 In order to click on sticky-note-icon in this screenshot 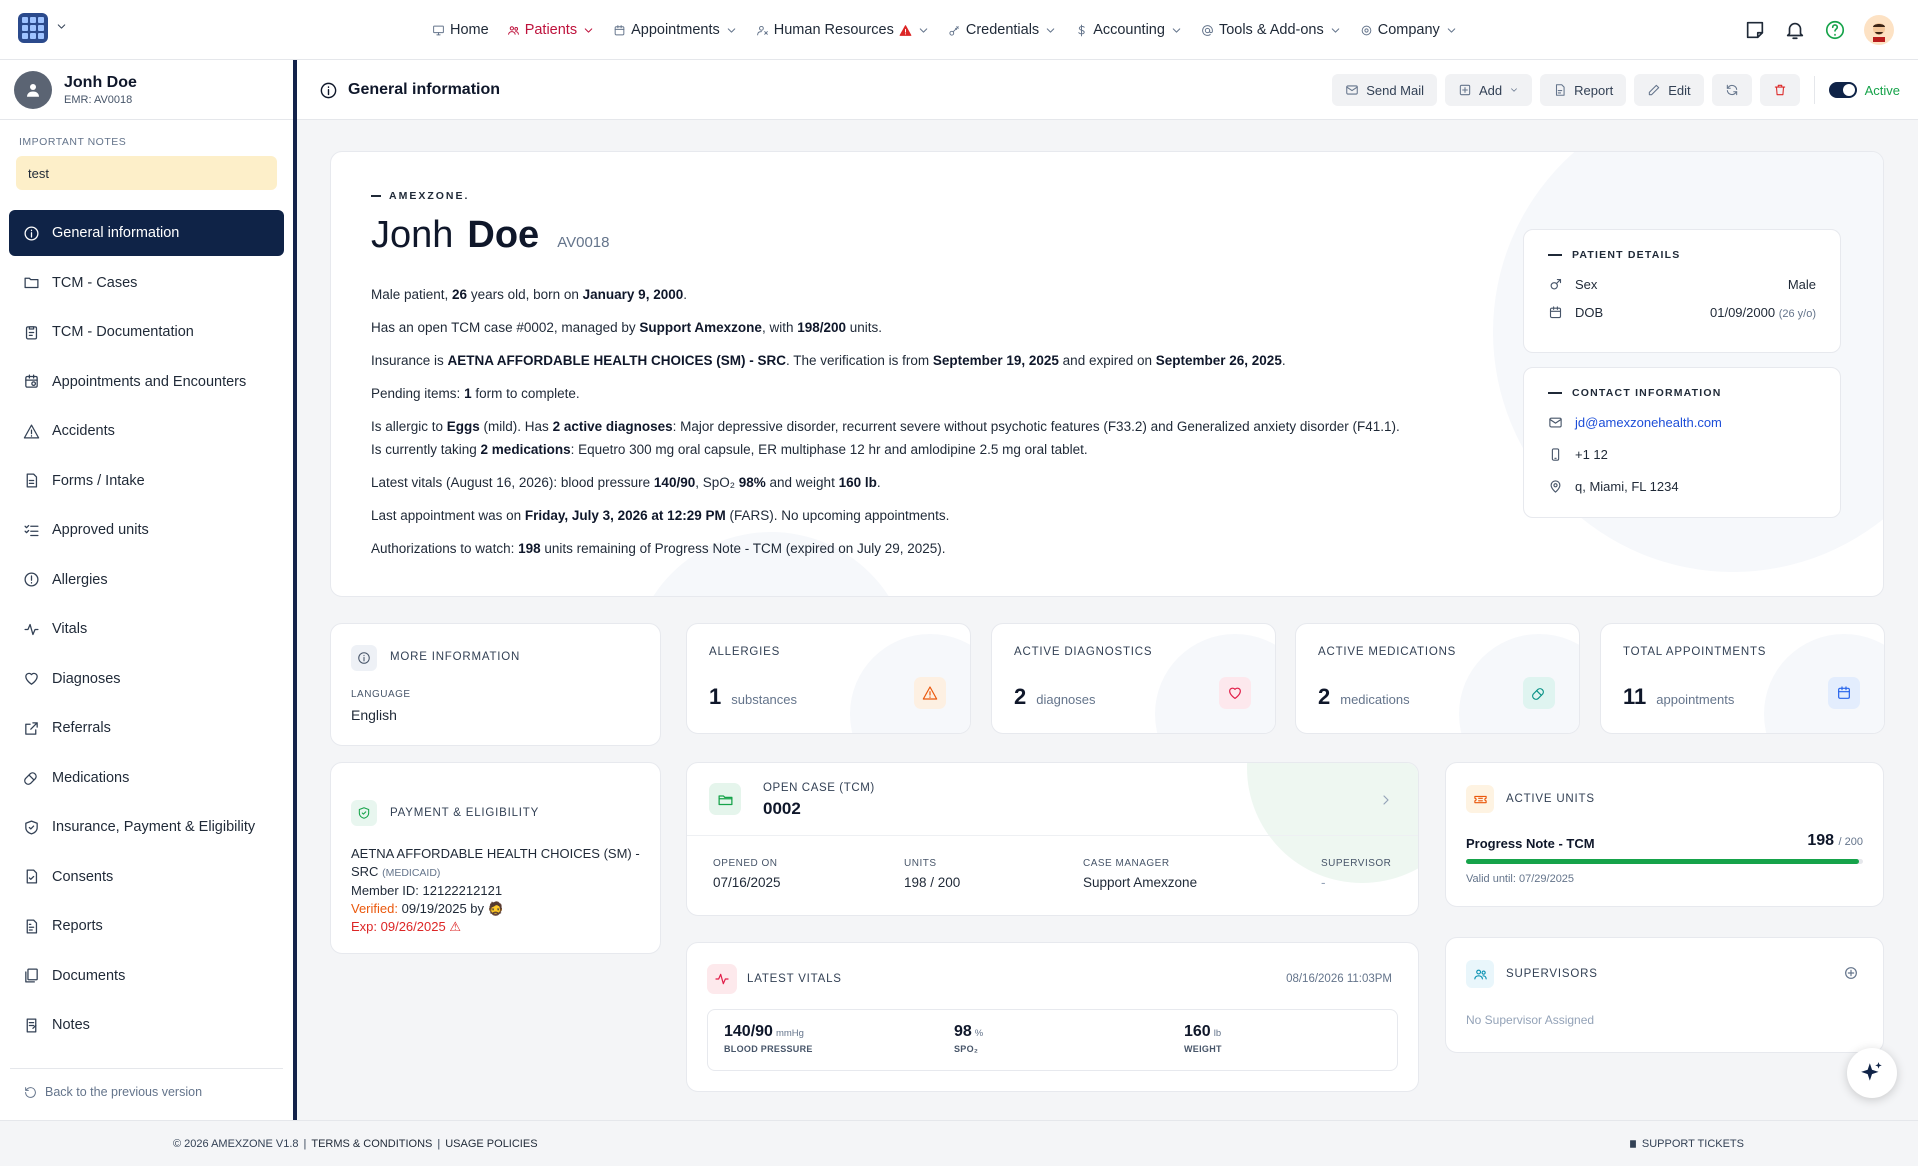, I will do `click(1755, 30)`.